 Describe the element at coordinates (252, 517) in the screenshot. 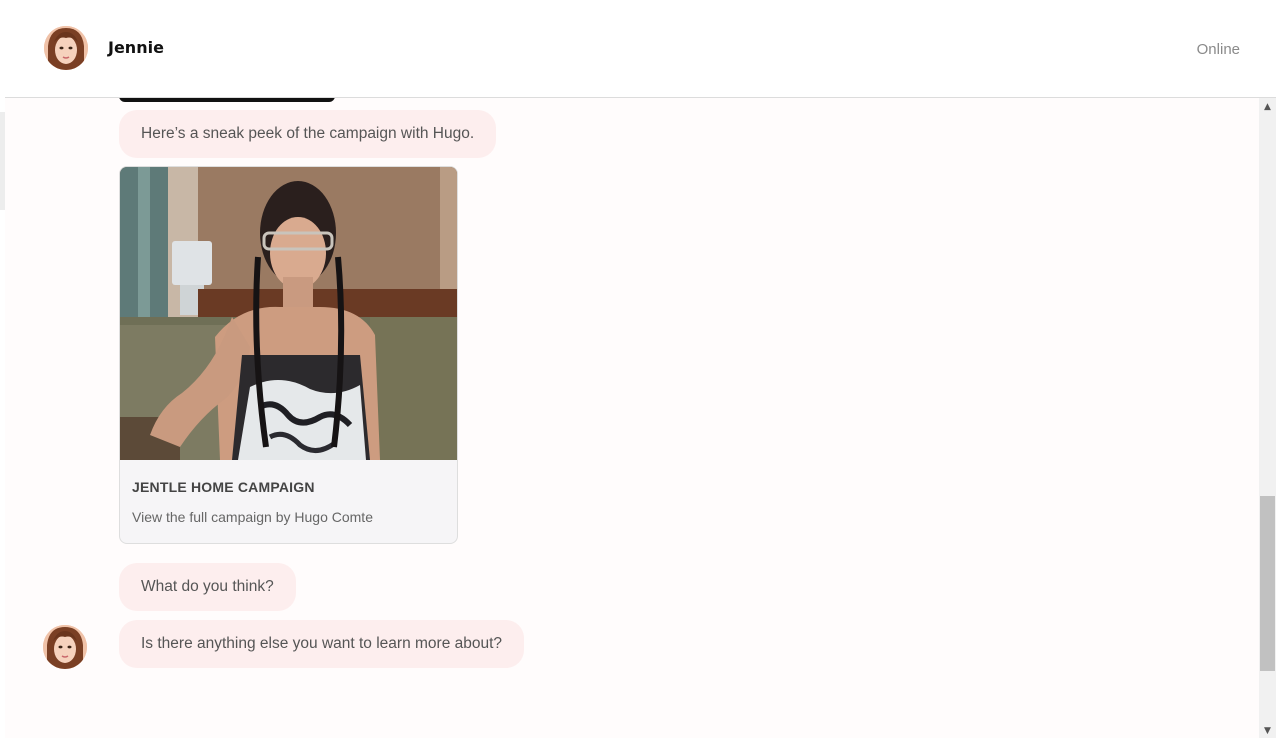

I see `card-subtitle: View the full campaign by Hugo Comte` at that location.